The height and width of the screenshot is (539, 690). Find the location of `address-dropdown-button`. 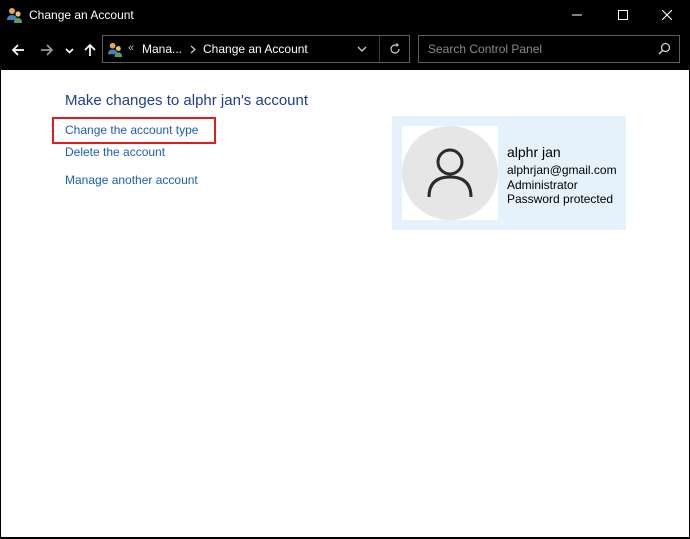

address-dropdown-button is located at coordinates (362, 49).